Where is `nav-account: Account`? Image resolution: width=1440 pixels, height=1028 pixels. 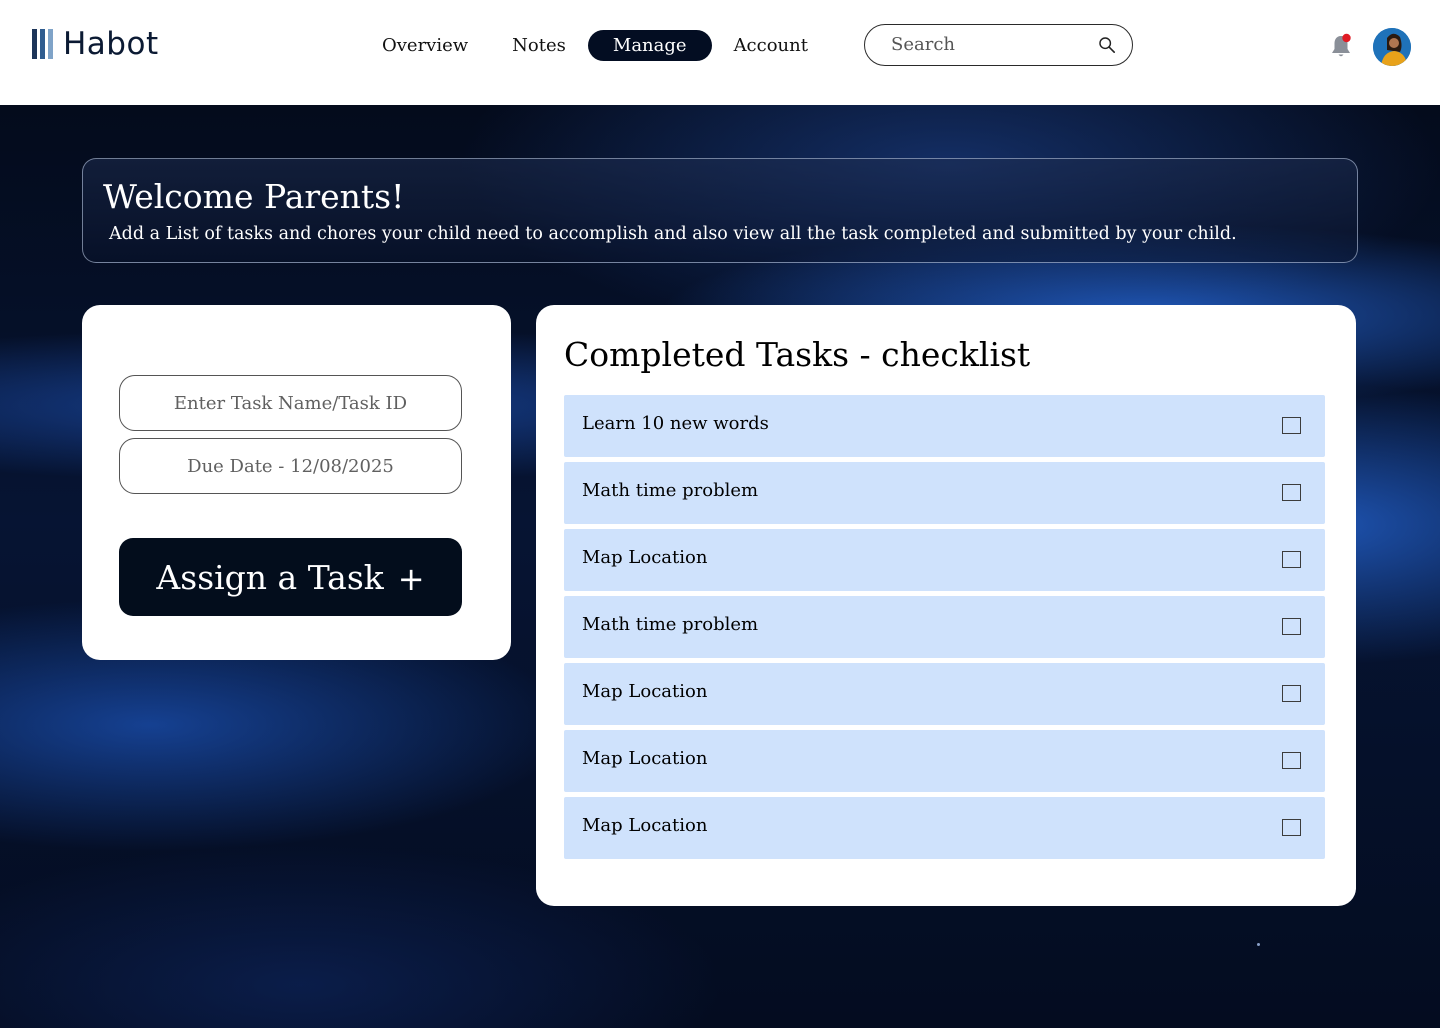
nav-account: Account is located at coordinates (771, 45).